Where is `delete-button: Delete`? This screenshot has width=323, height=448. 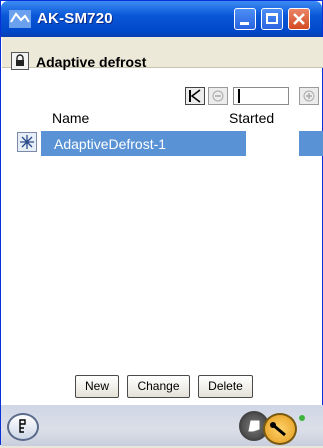
delete-button: Delete is located at coordinates (225, 386).